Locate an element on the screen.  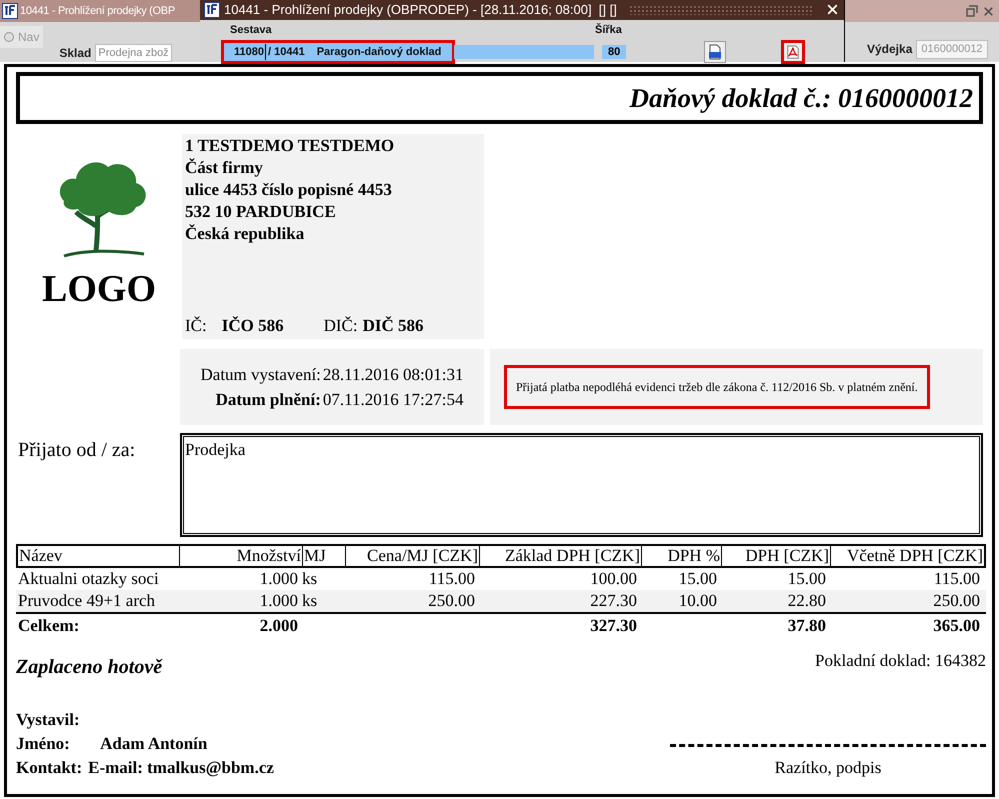
company-line: ulice 4453 číslo popisné 4453 is located at coordinates (289, 190).